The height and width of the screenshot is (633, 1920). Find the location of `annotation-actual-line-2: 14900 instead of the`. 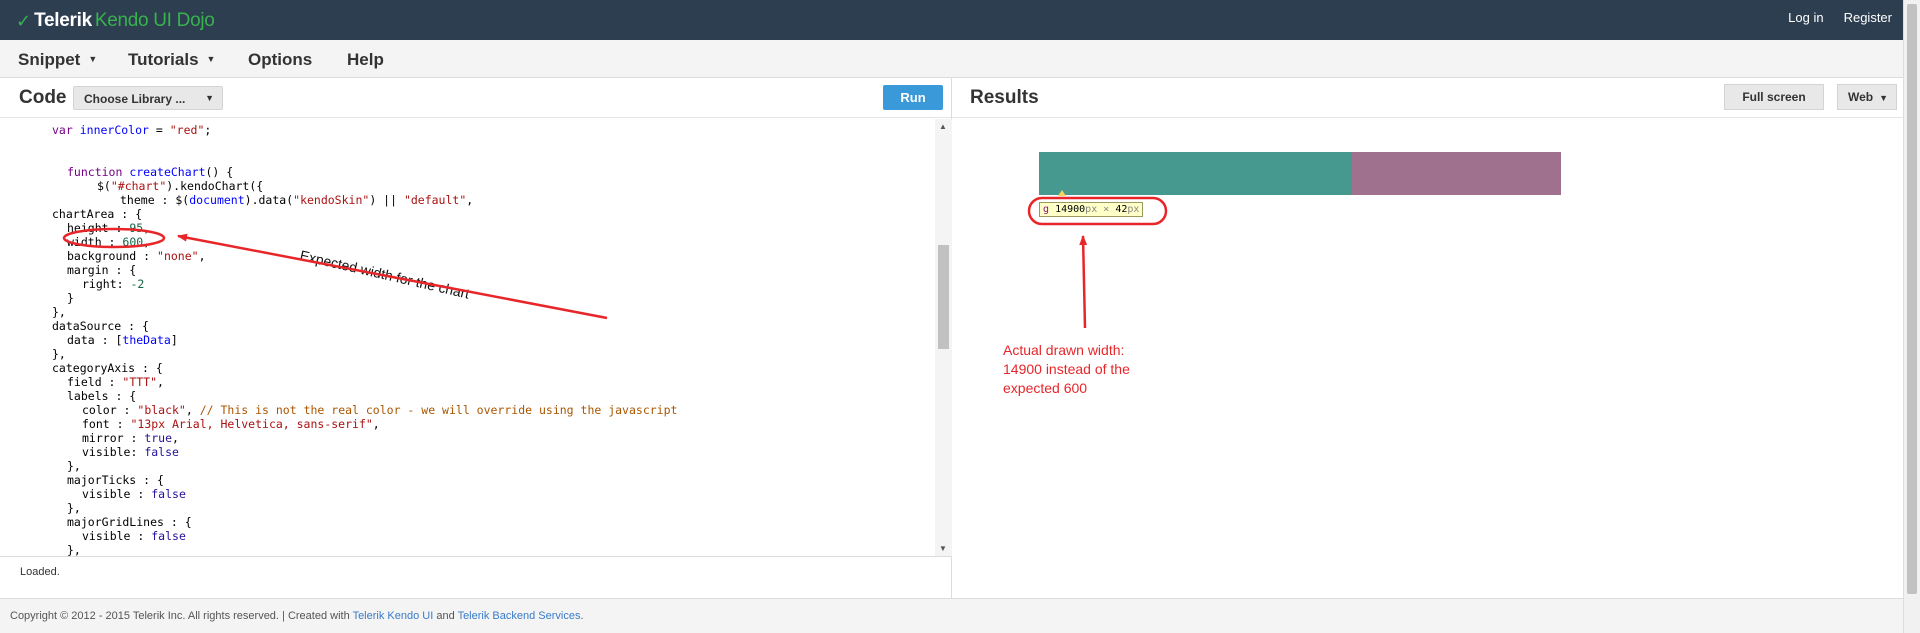

annotation-actual-line-2: 14900 instead of the is located at coordinates (1066, 369).